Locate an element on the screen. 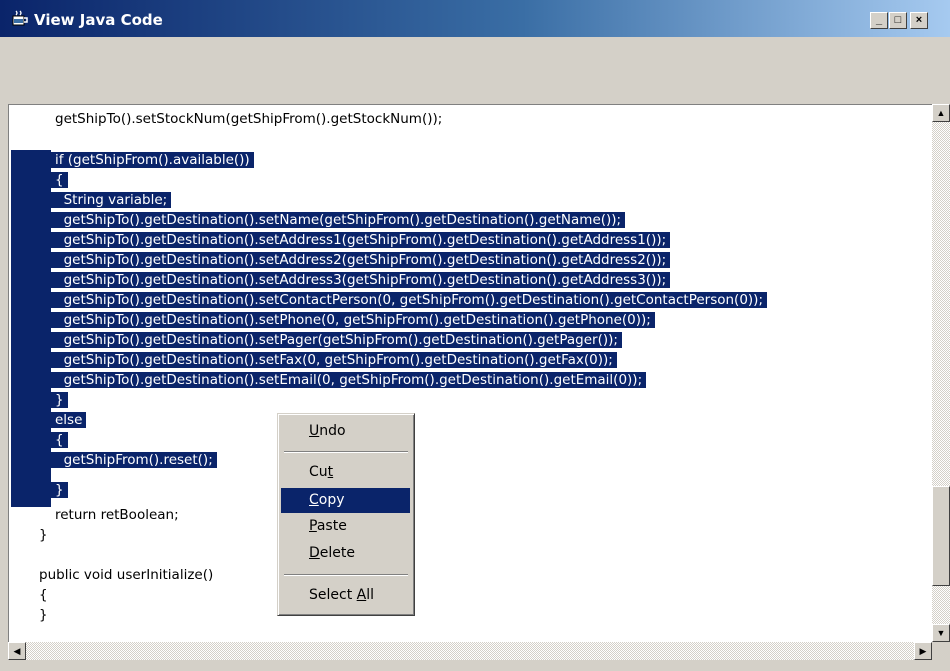 This screenshot has height=671, width=950. toolbar-area is located at coordinates (475, 70).